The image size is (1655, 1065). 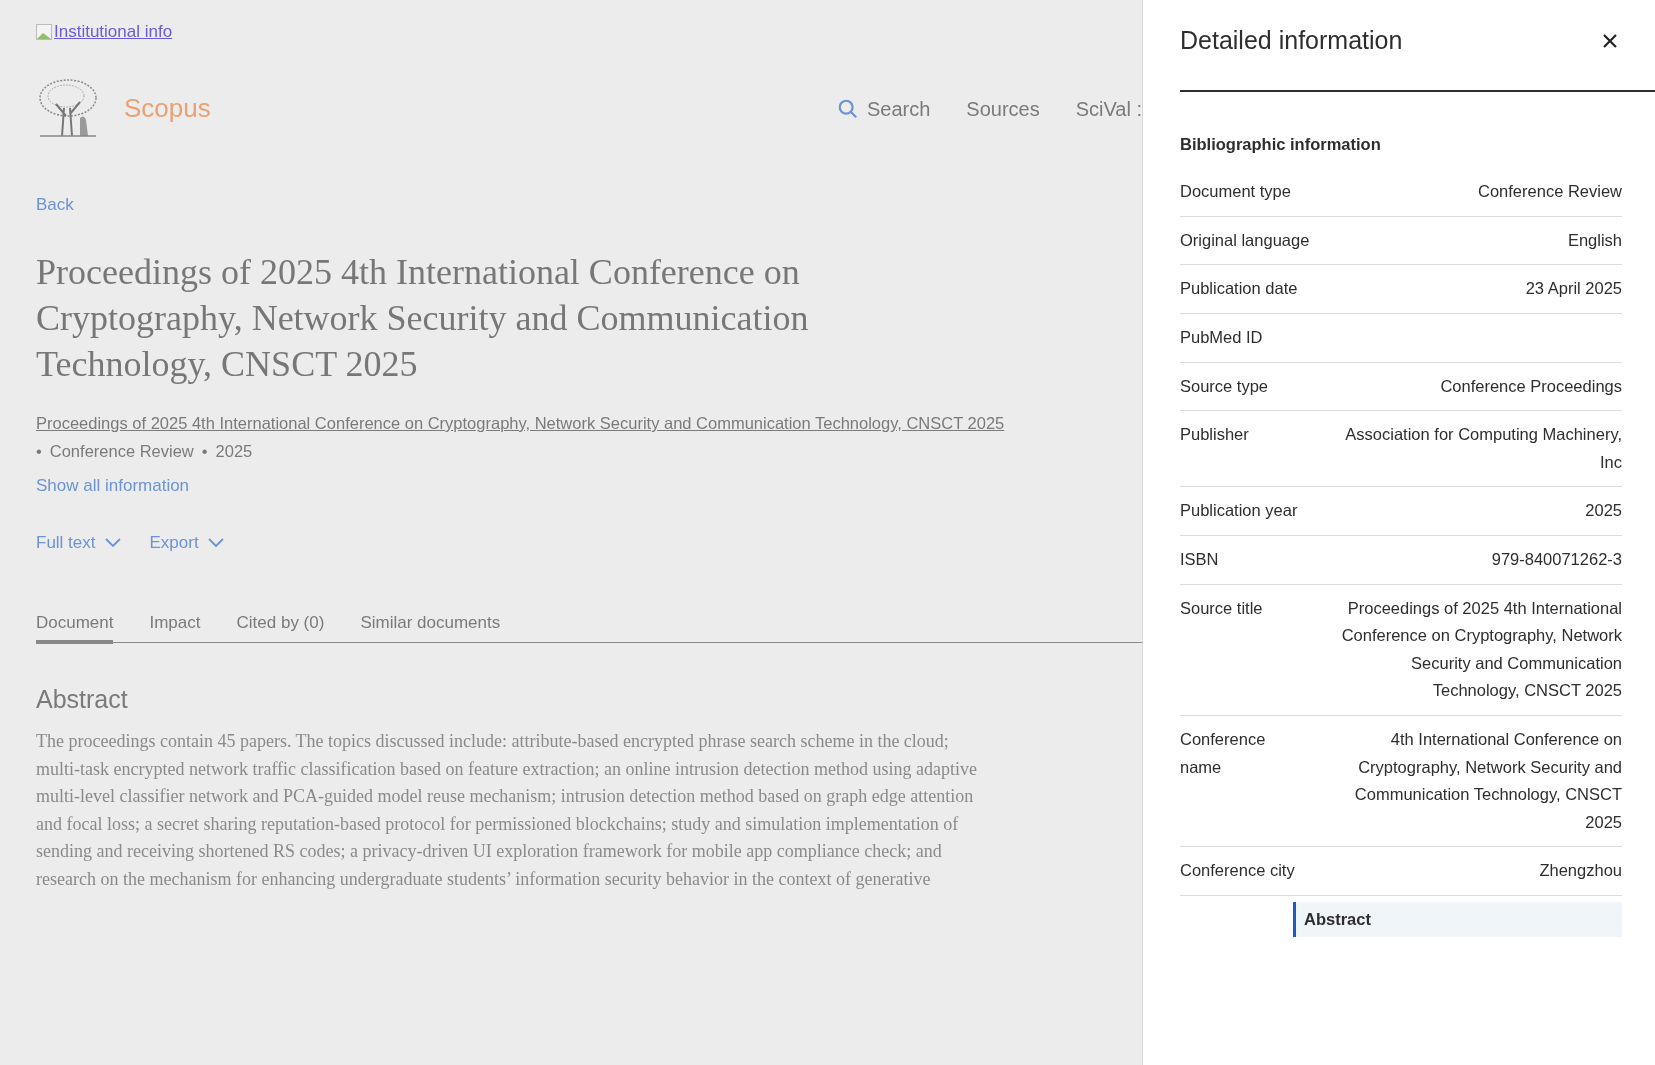 I want to click on nav-link: SciVal :, so click(x=1108, y=108).